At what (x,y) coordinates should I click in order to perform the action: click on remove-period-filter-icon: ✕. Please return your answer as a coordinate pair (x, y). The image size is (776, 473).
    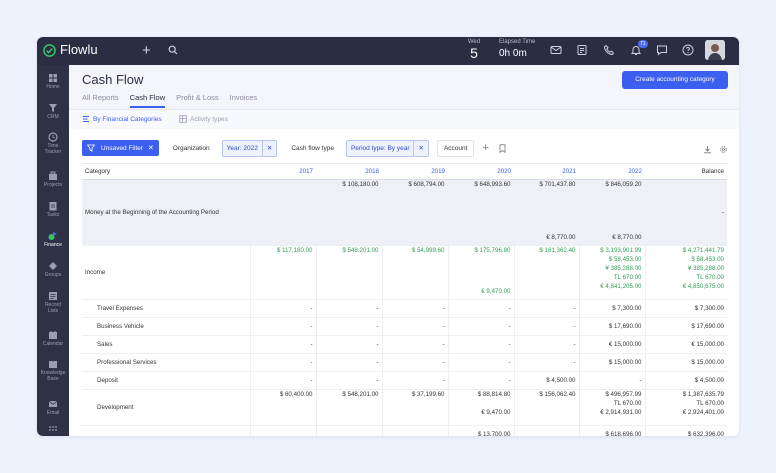
    Looking at the image, I should click on (420, 148).